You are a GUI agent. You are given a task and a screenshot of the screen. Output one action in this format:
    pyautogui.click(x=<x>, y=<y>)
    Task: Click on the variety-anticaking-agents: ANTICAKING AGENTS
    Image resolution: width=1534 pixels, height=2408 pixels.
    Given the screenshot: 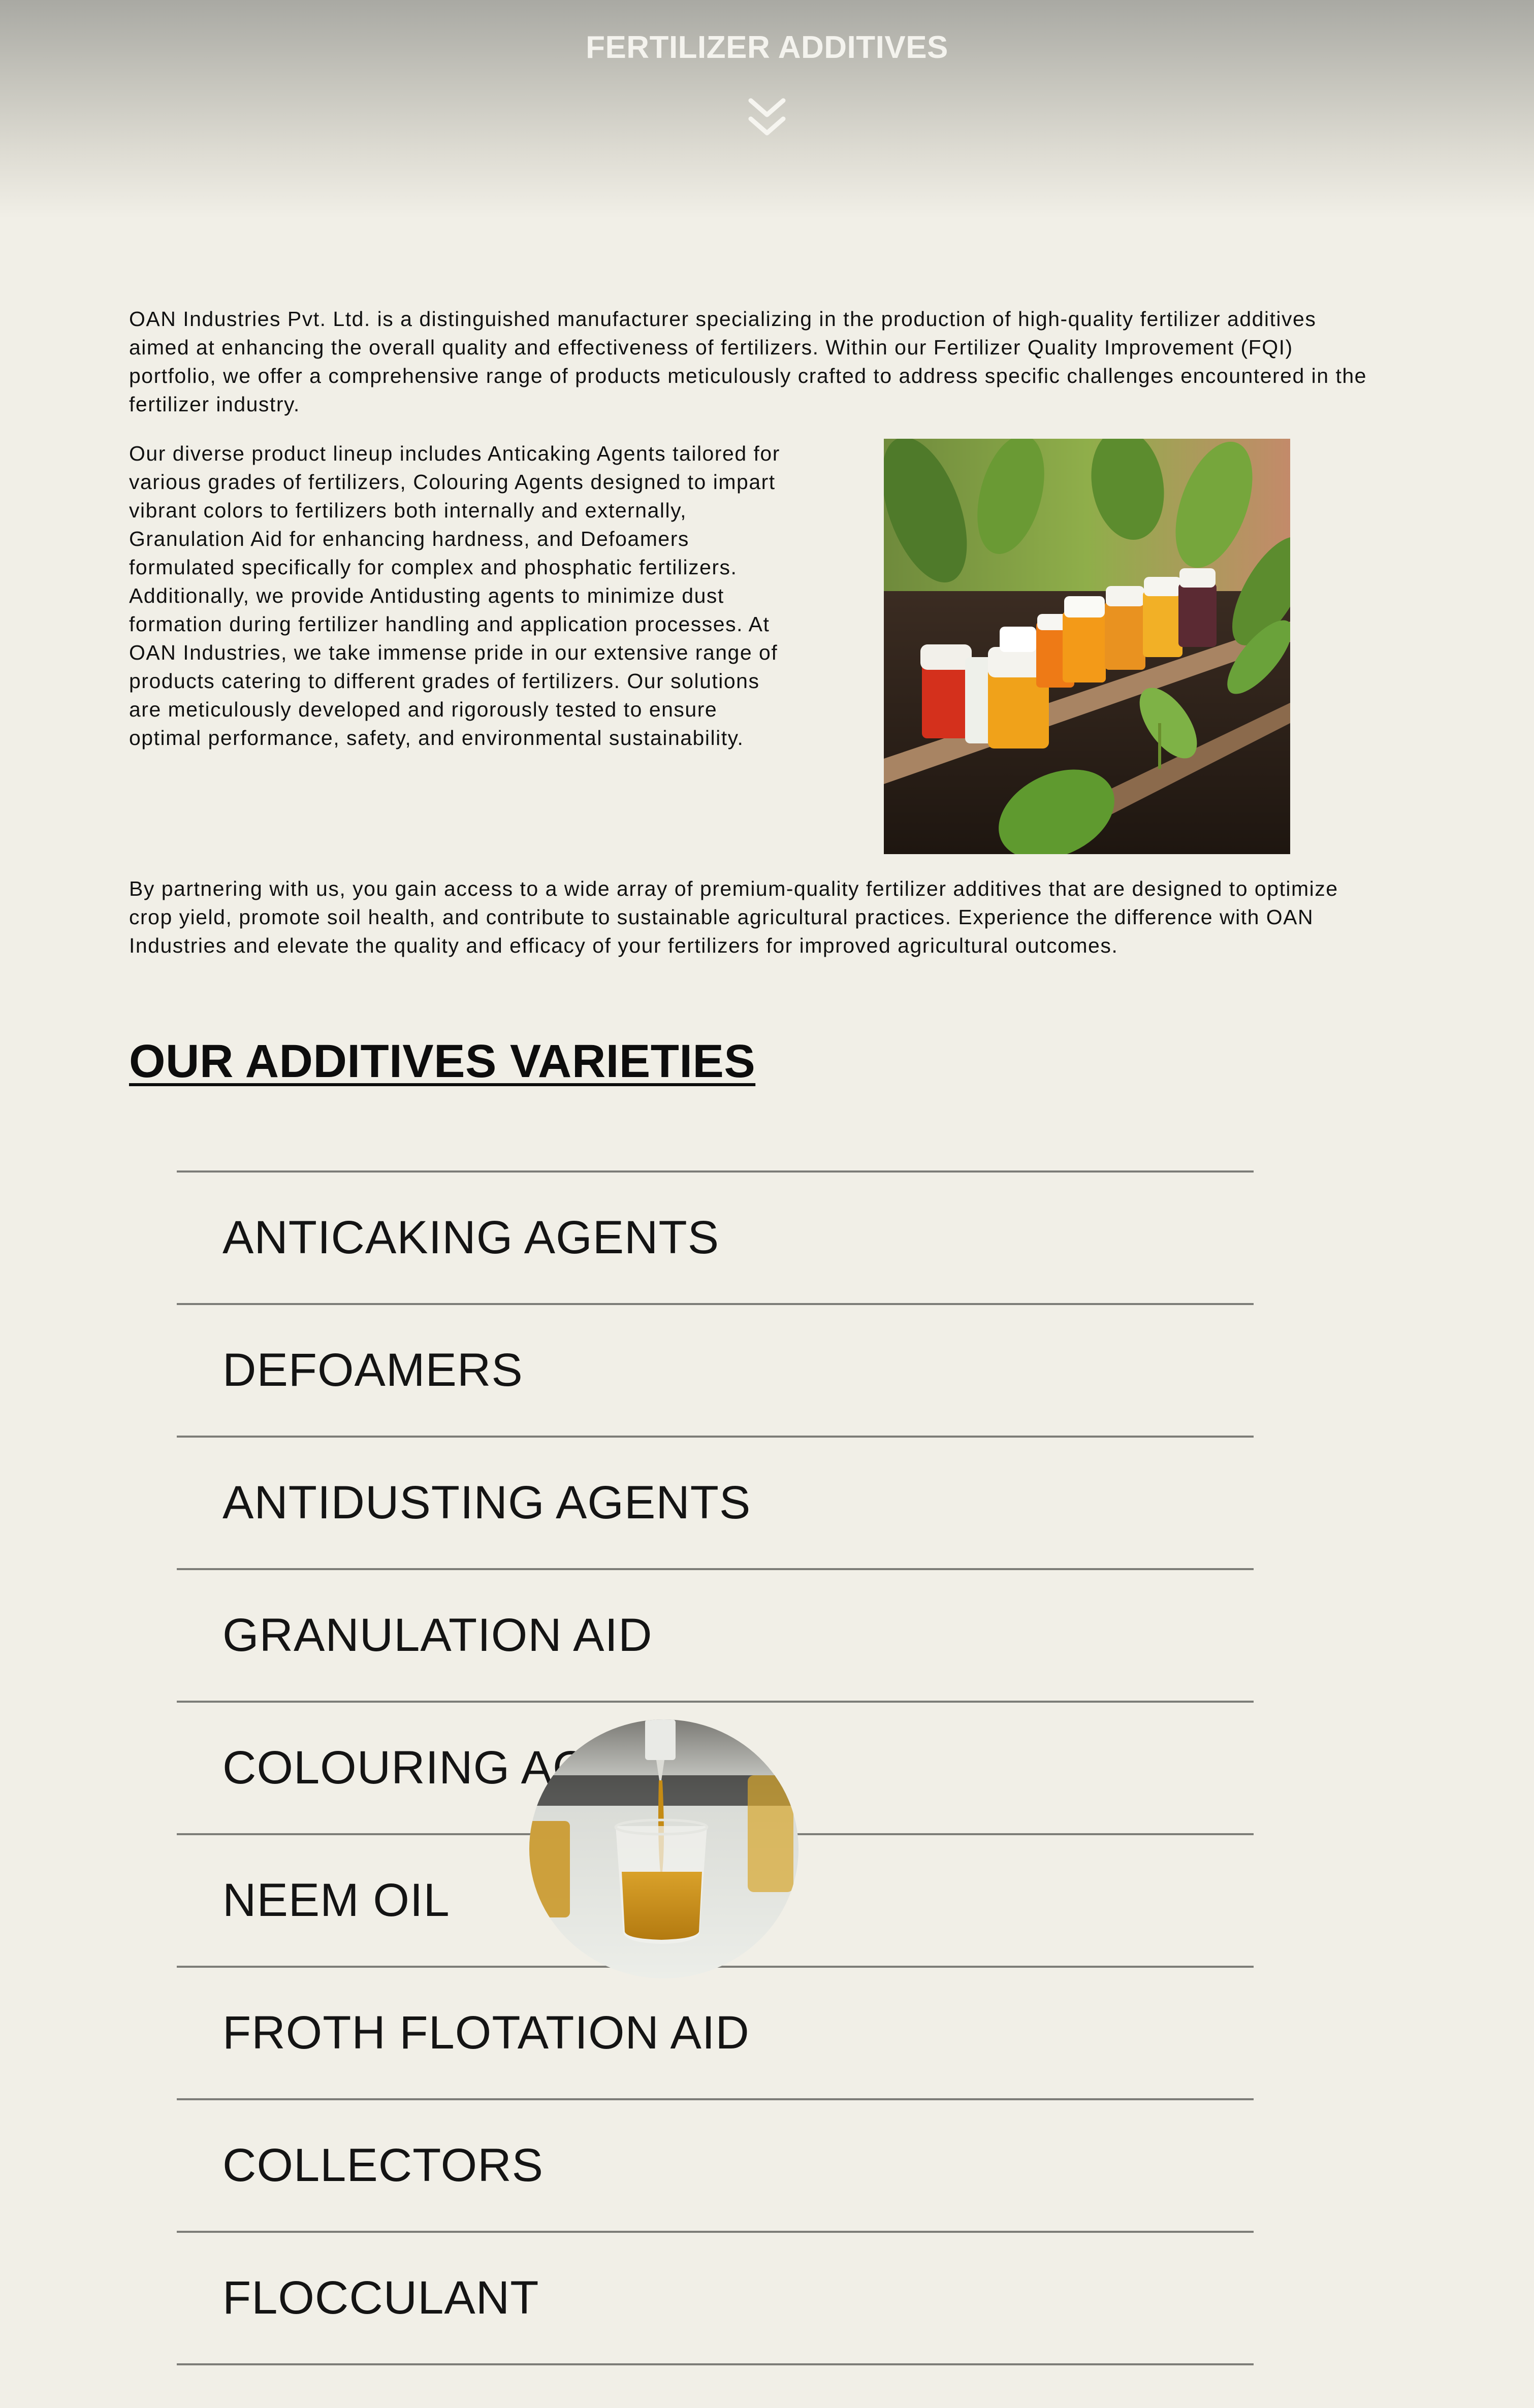 What is the action you would take?
    pyautogui.click(x=715, y=1239)
    